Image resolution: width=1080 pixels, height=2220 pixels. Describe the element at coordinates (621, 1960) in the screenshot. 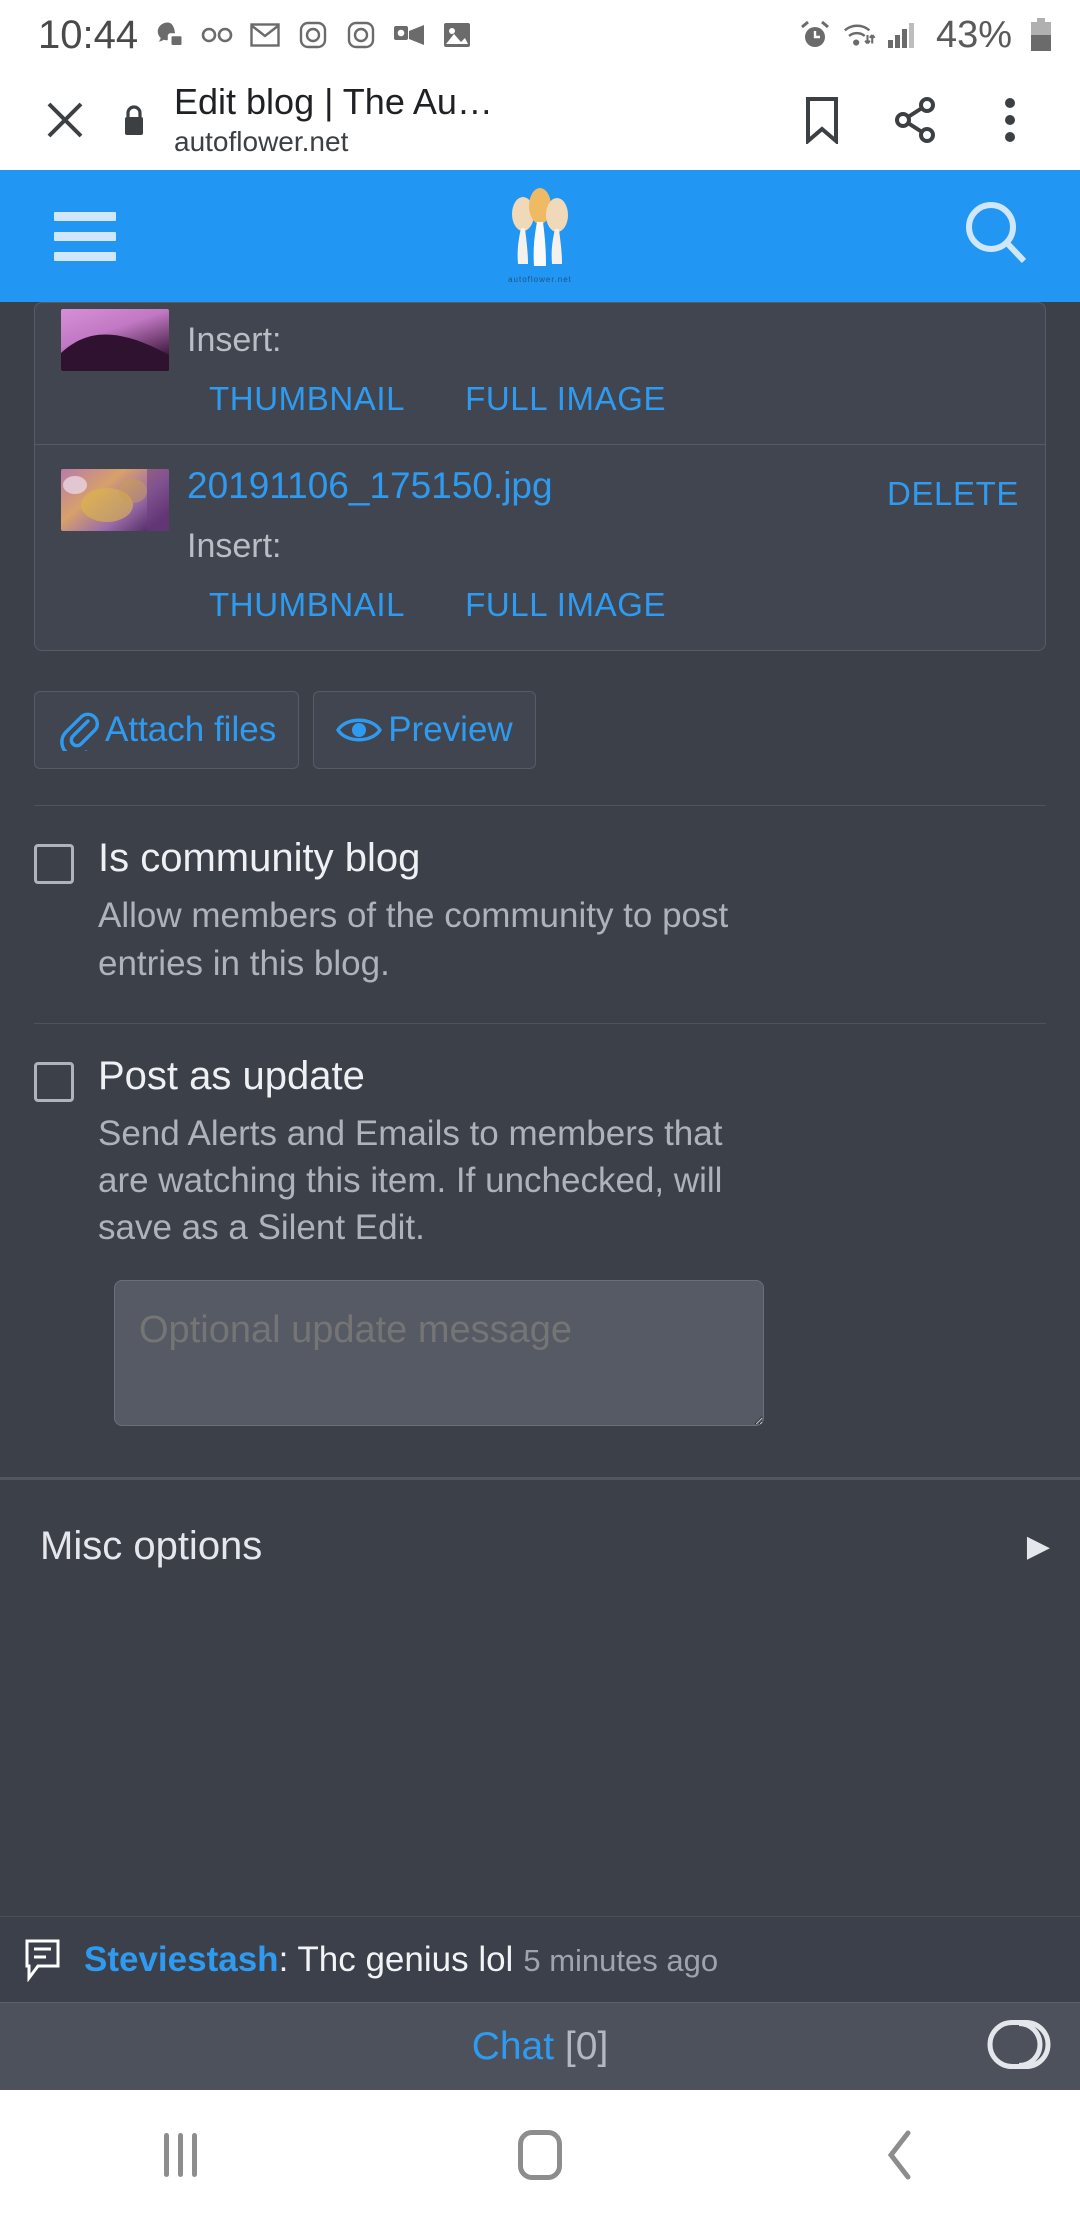

I see `chat-notification-time: 5 minutes ago` at that location.